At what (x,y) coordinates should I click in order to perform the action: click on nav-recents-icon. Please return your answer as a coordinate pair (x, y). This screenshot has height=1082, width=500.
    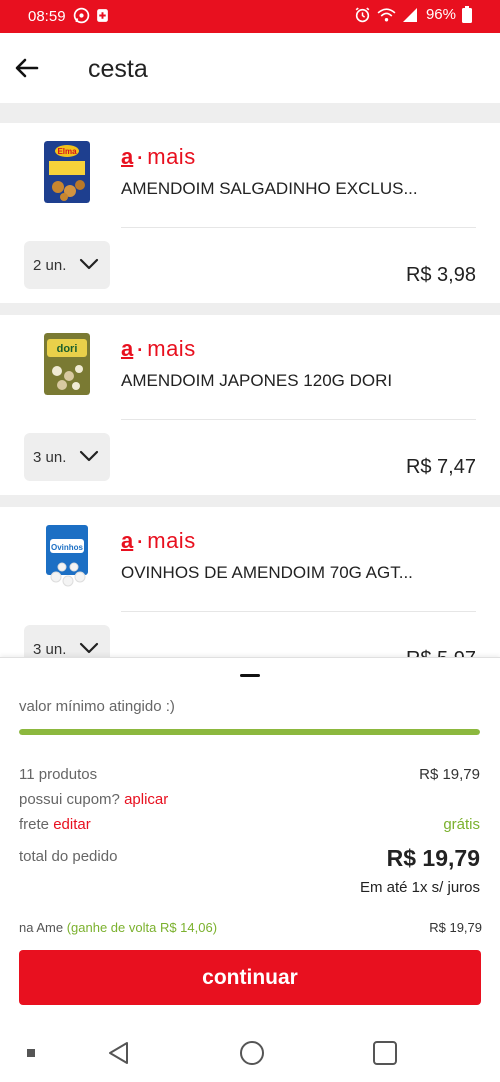
    Looking at the image, I should click on (385, 1053).